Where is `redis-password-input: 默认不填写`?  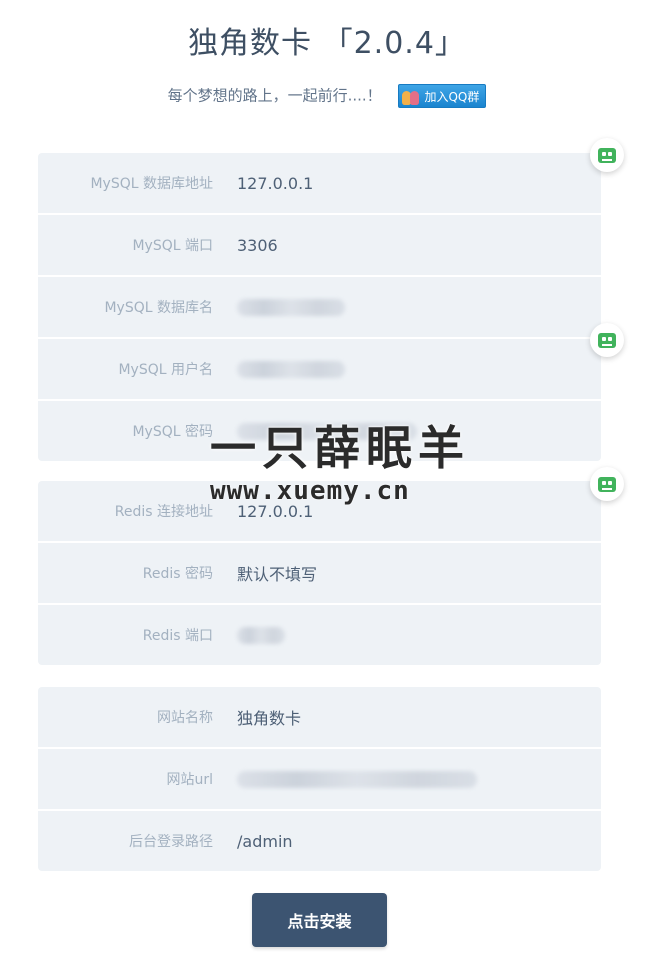
redis-password-input: 默认不填写 is located at coordinates (277, 573).